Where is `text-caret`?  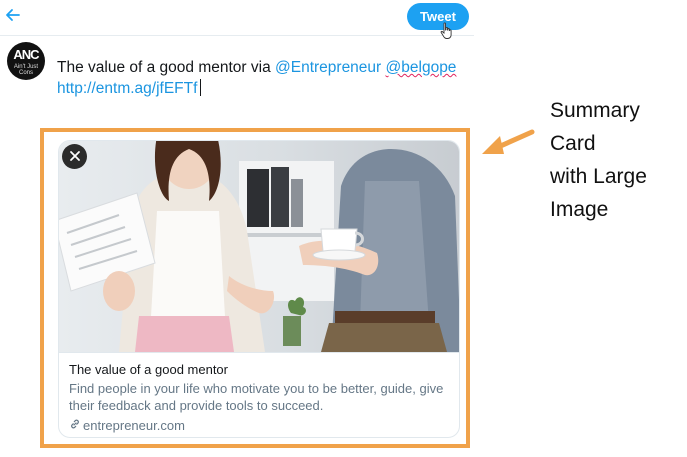 text-caret is located at coordinates (201, 87).